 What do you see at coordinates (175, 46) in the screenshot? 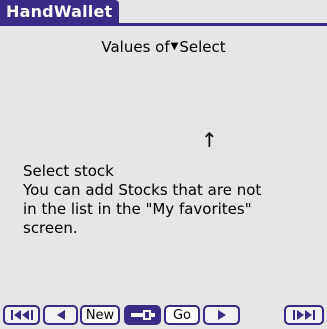
I see `triangle-down-icon: ▼` at bounding box center [175, 46].